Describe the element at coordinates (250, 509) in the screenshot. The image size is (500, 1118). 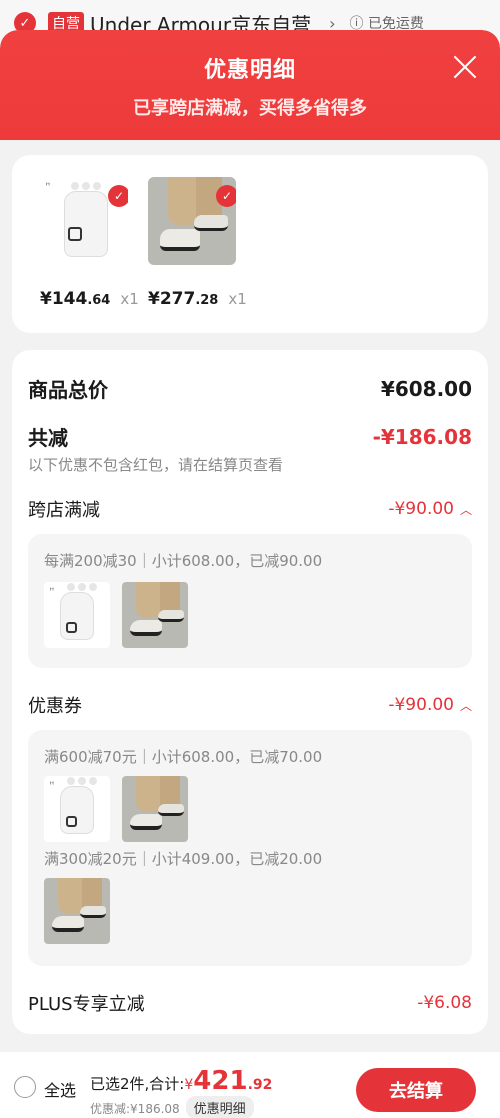
I see `cross-store-row: 跨店满减 -¥90.00 ︿` at that location.